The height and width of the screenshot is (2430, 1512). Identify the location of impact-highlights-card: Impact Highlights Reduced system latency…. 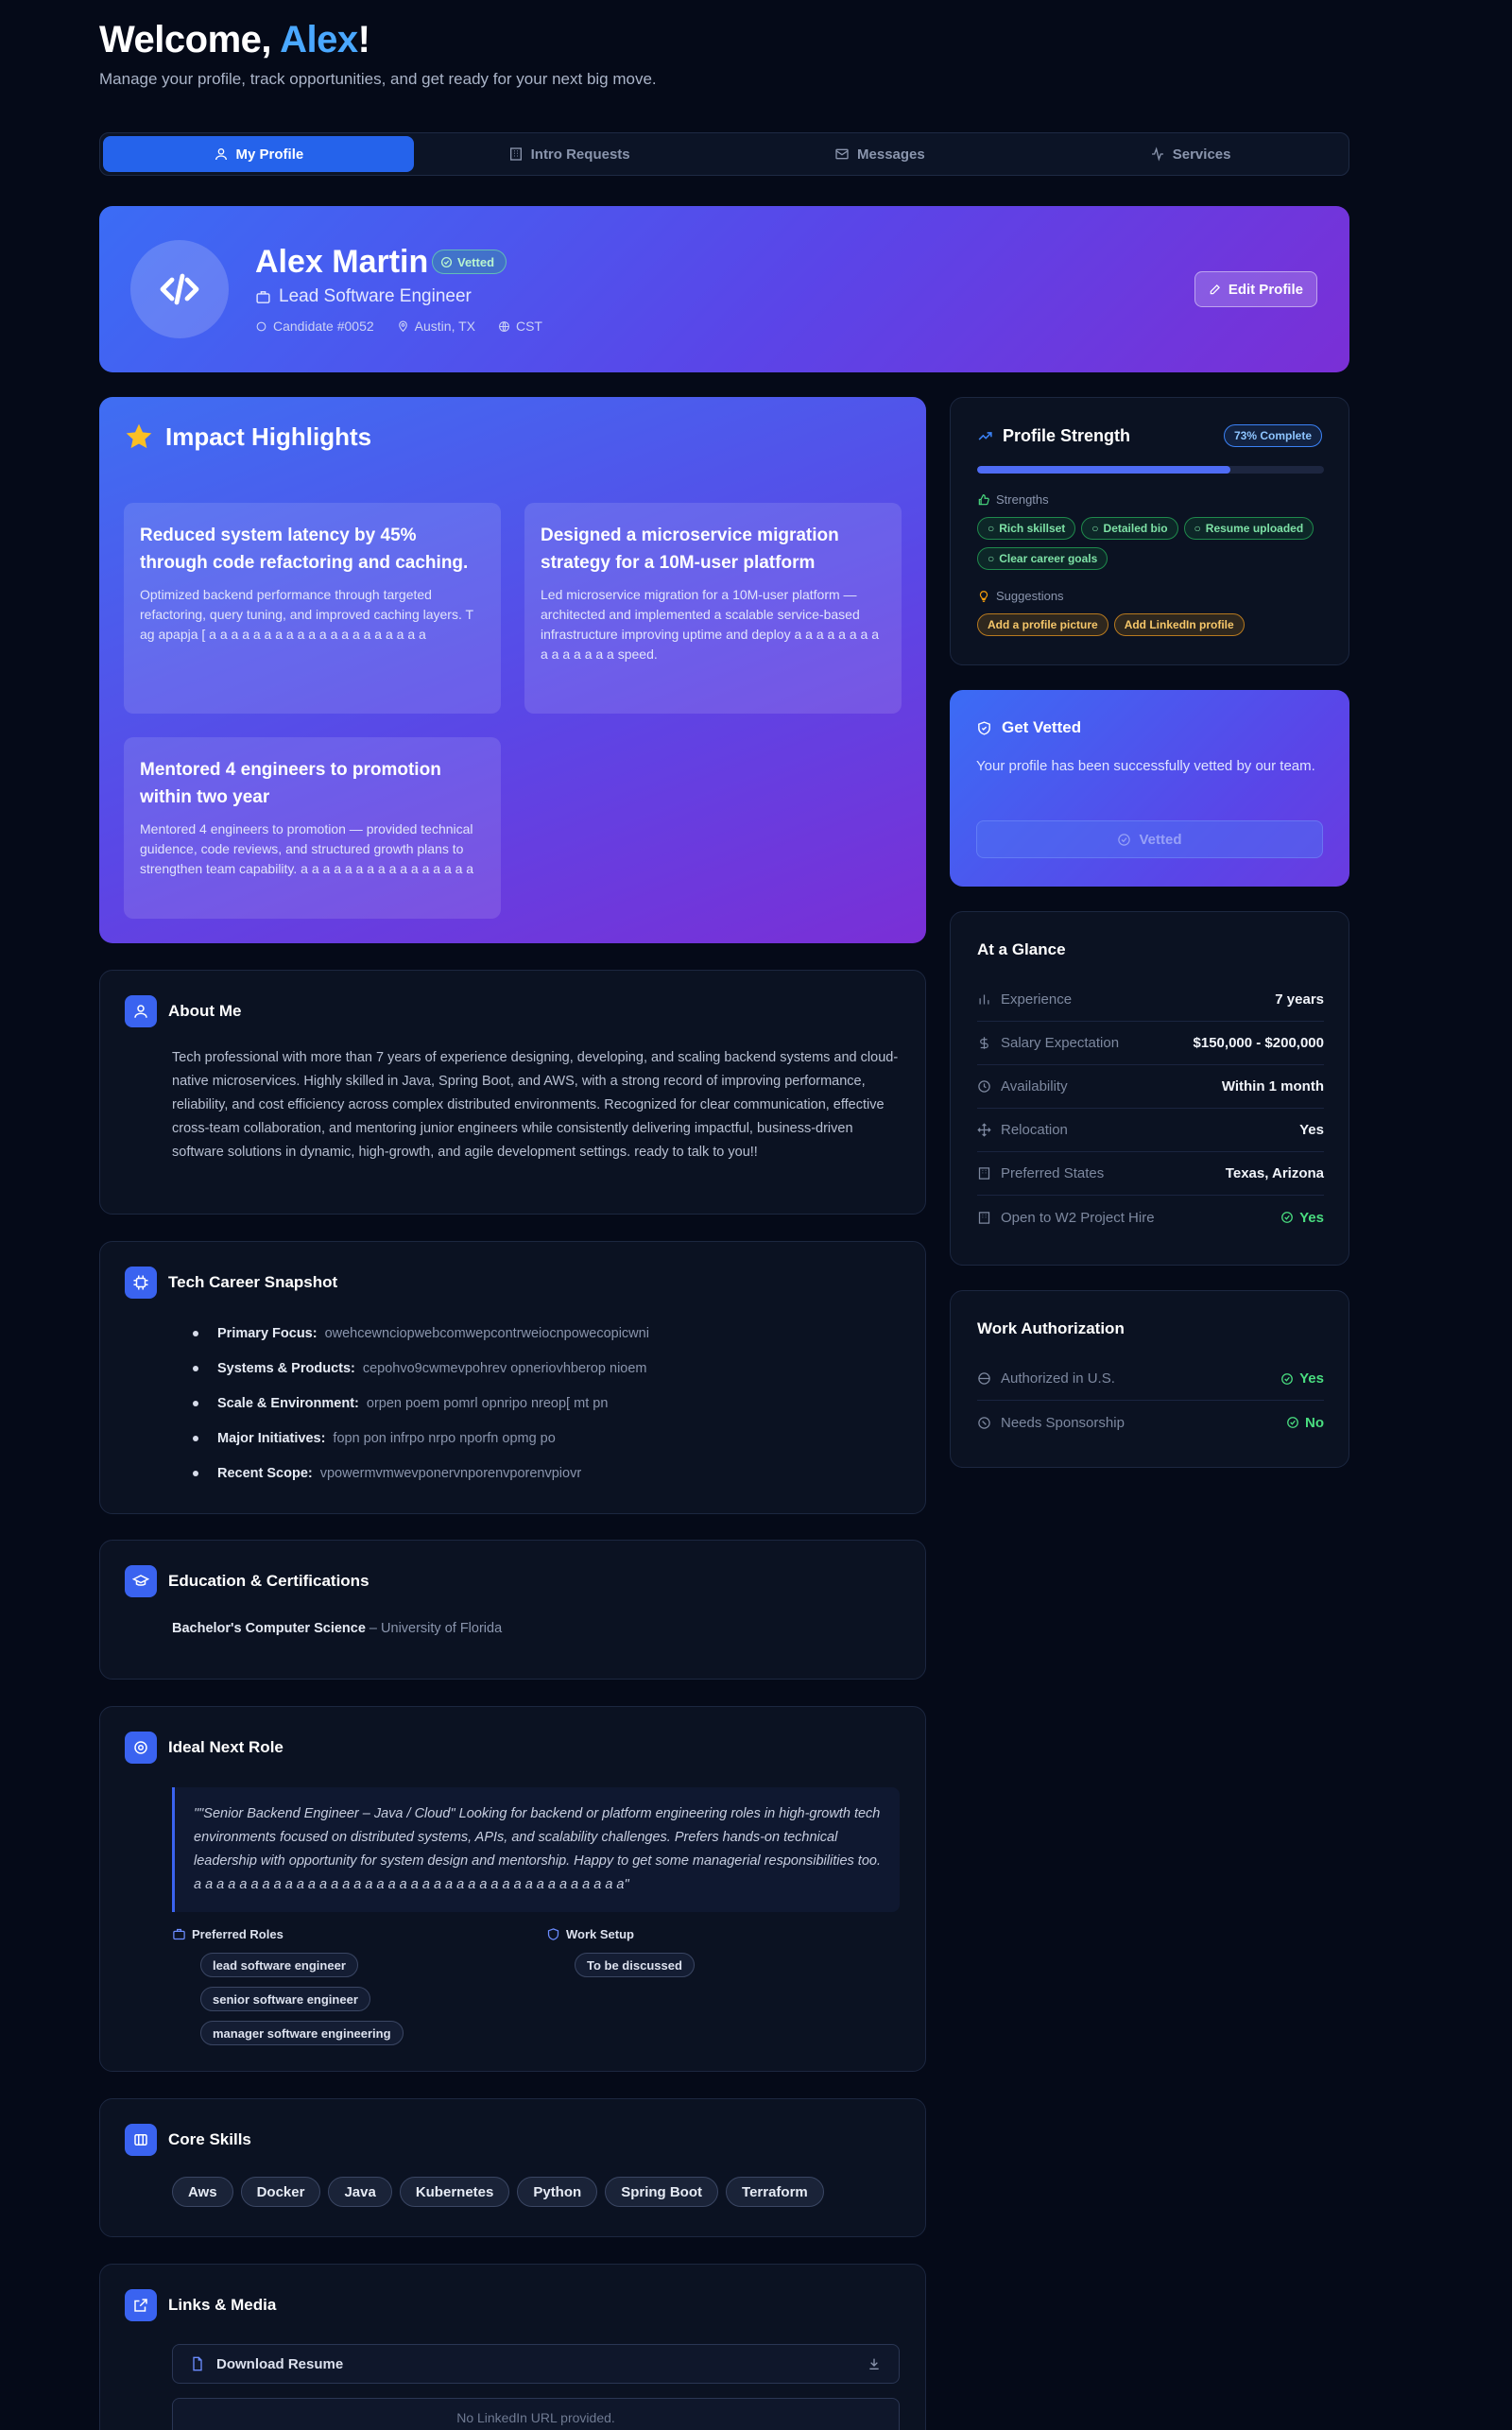
(512, 670).